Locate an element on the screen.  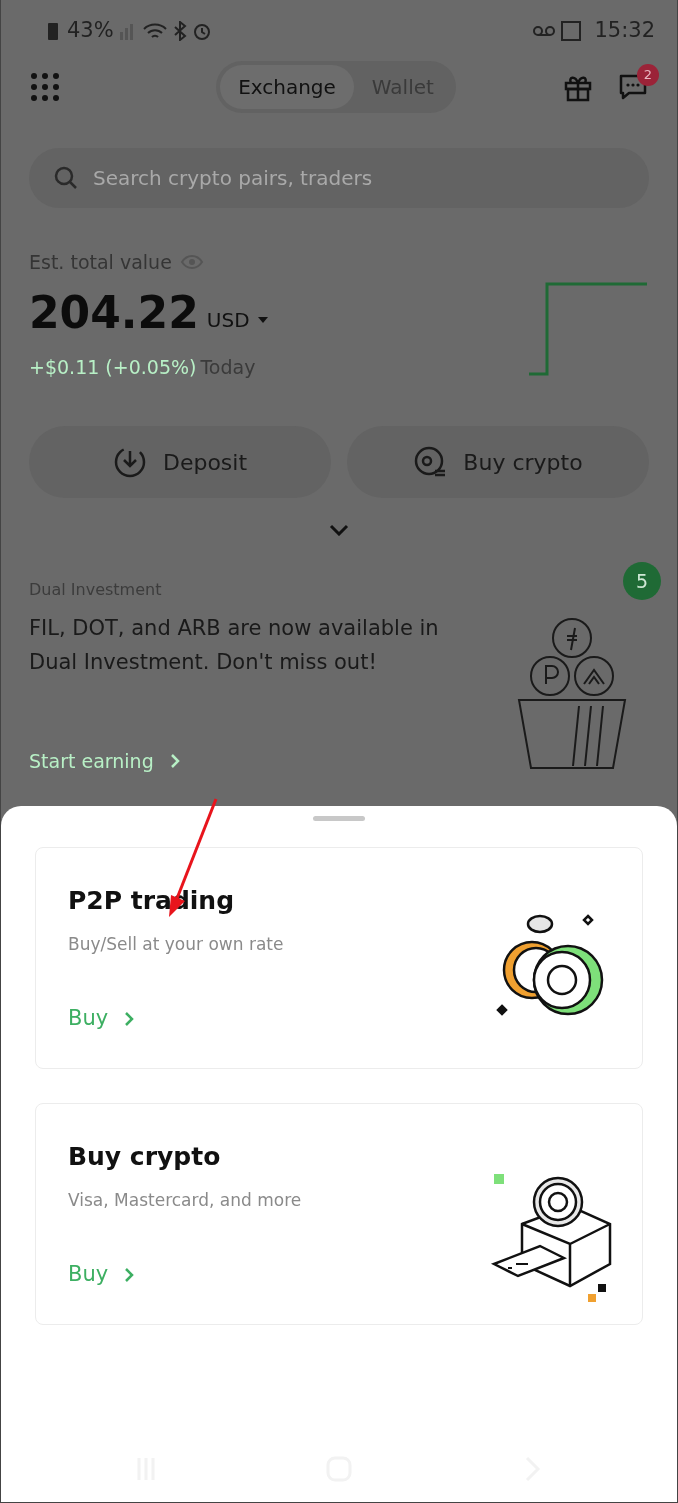
voicemail-icon is located at coordinates (544, 31).